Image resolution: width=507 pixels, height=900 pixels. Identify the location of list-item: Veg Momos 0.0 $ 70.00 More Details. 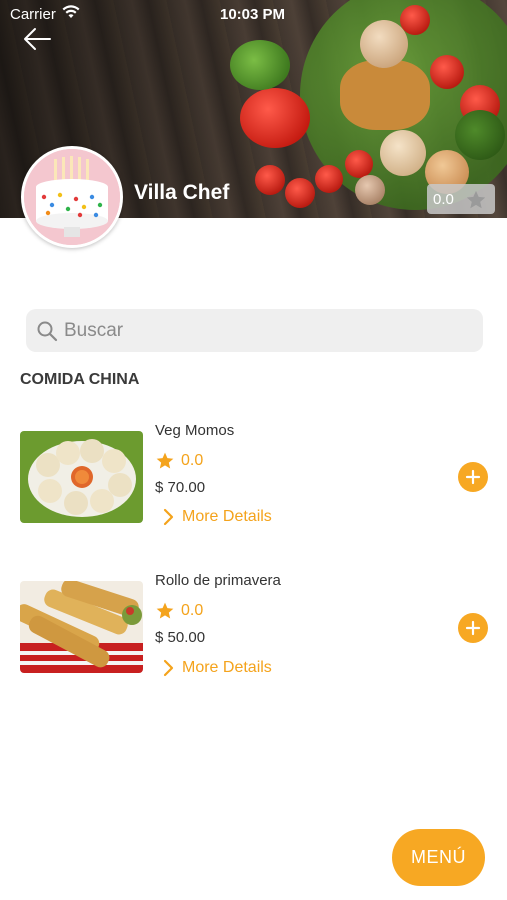
(253, 473).